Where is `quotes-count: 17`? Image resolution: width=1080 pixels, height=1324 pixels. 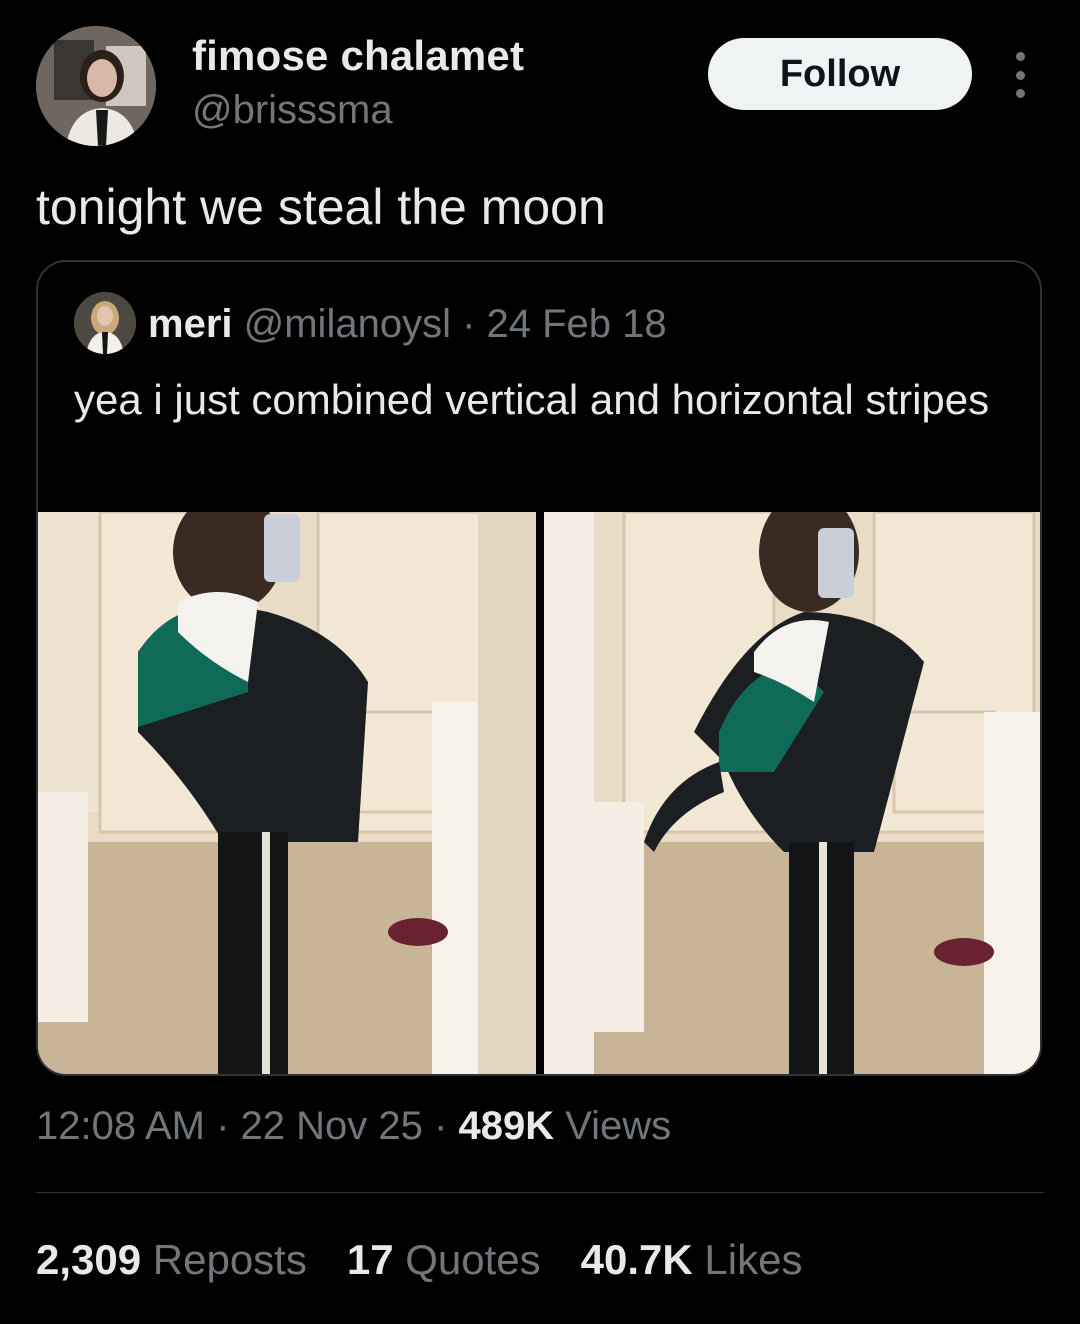 quotes-count: 17 is located at coordinates (370, 1259).